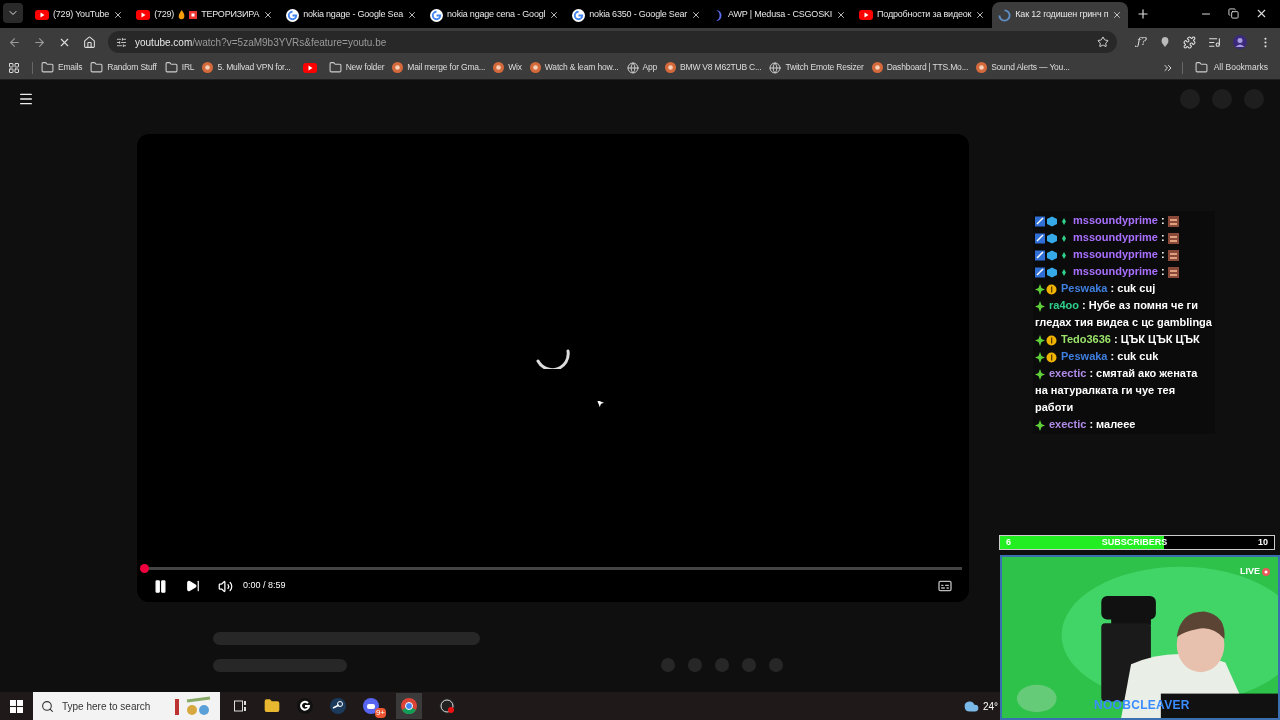 This screenshot has width=1280, height=720. Describe the element at coordinates (1266, 571) in the screenshot. I see `record-icon` at that location.